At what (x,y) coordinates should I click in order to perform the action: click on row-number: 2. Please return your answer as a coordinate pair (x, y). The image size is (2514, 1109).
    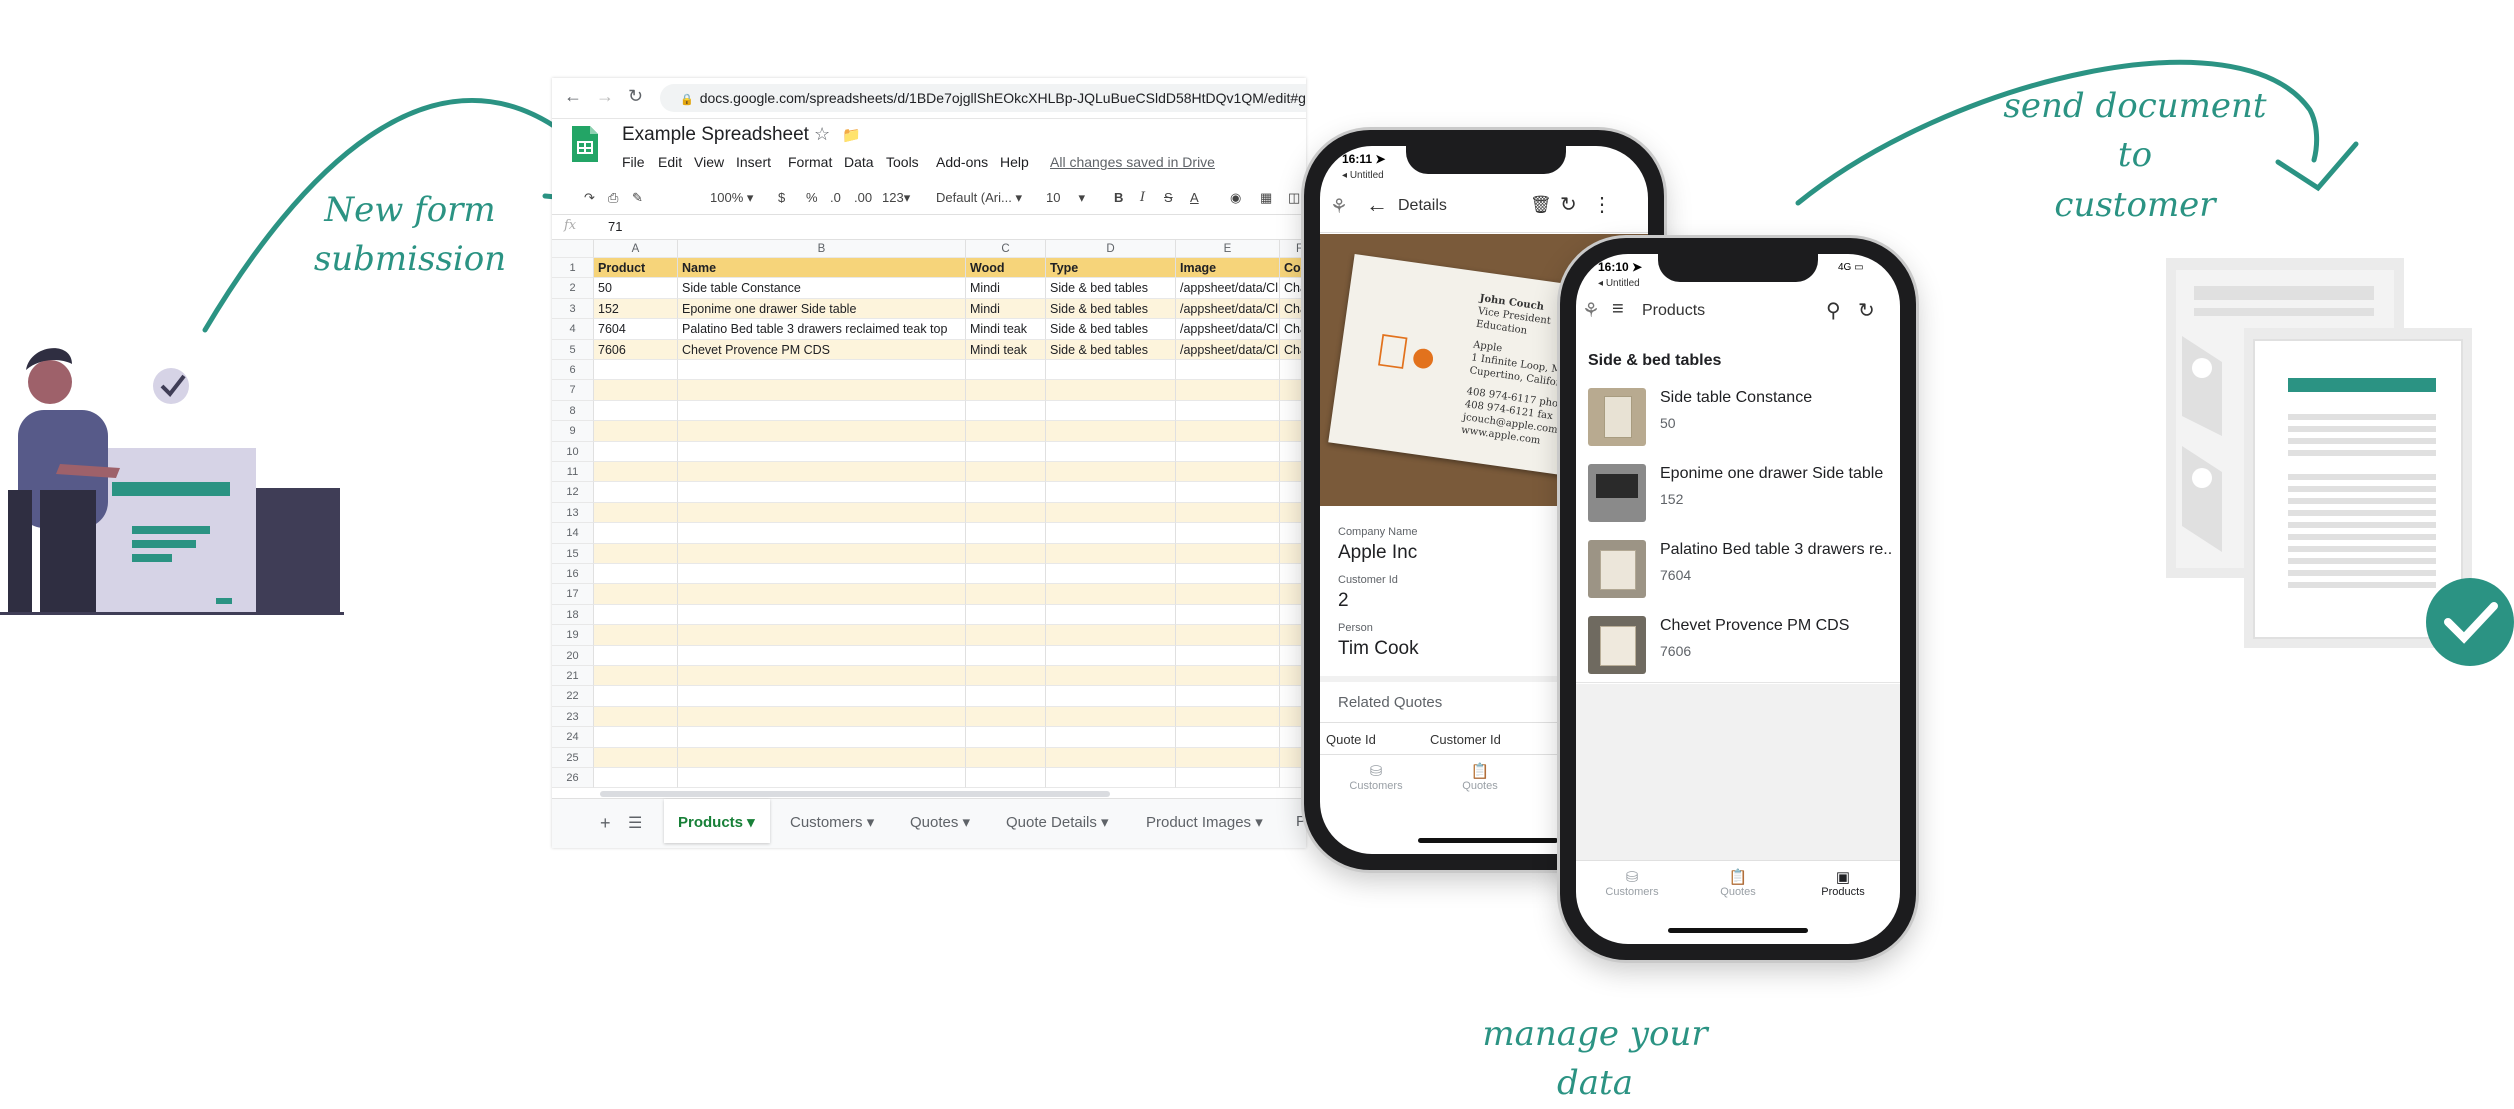
    Looking at the image, I should click on (573, 288).